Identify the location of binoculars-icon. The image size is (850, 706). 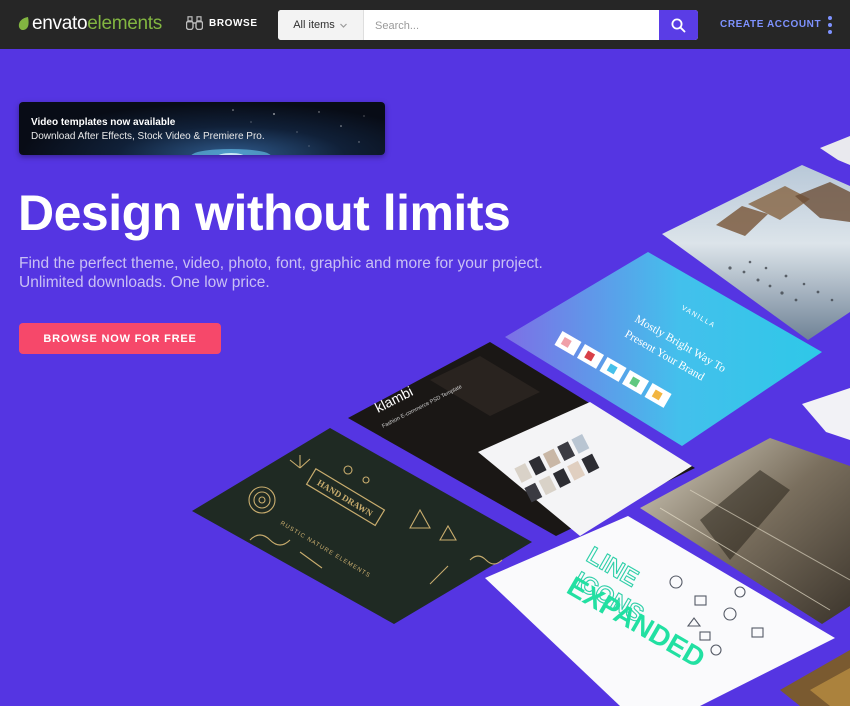
(194, 23).